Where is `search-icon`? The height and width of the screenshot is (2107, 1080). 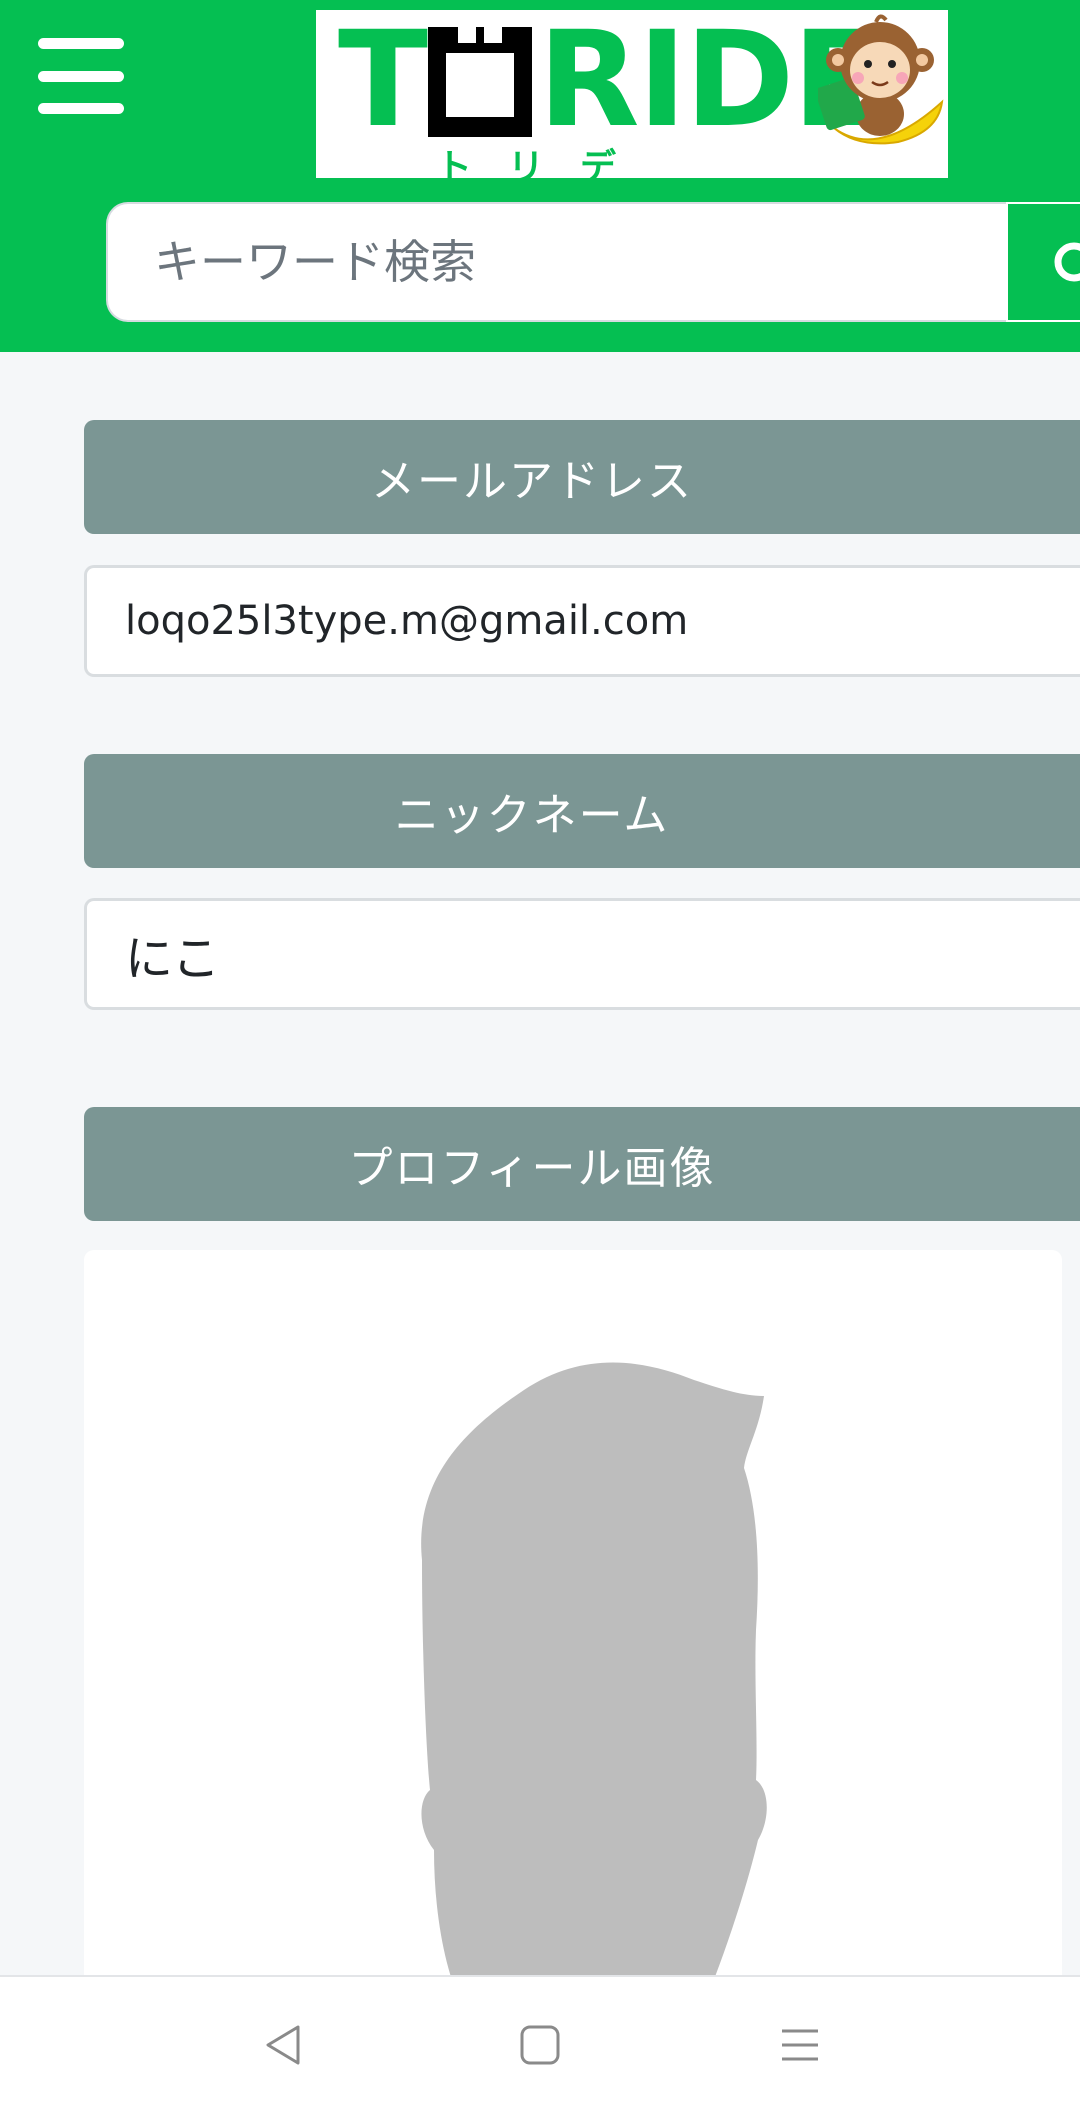 search-icon is located at coordinates (1067, 262).